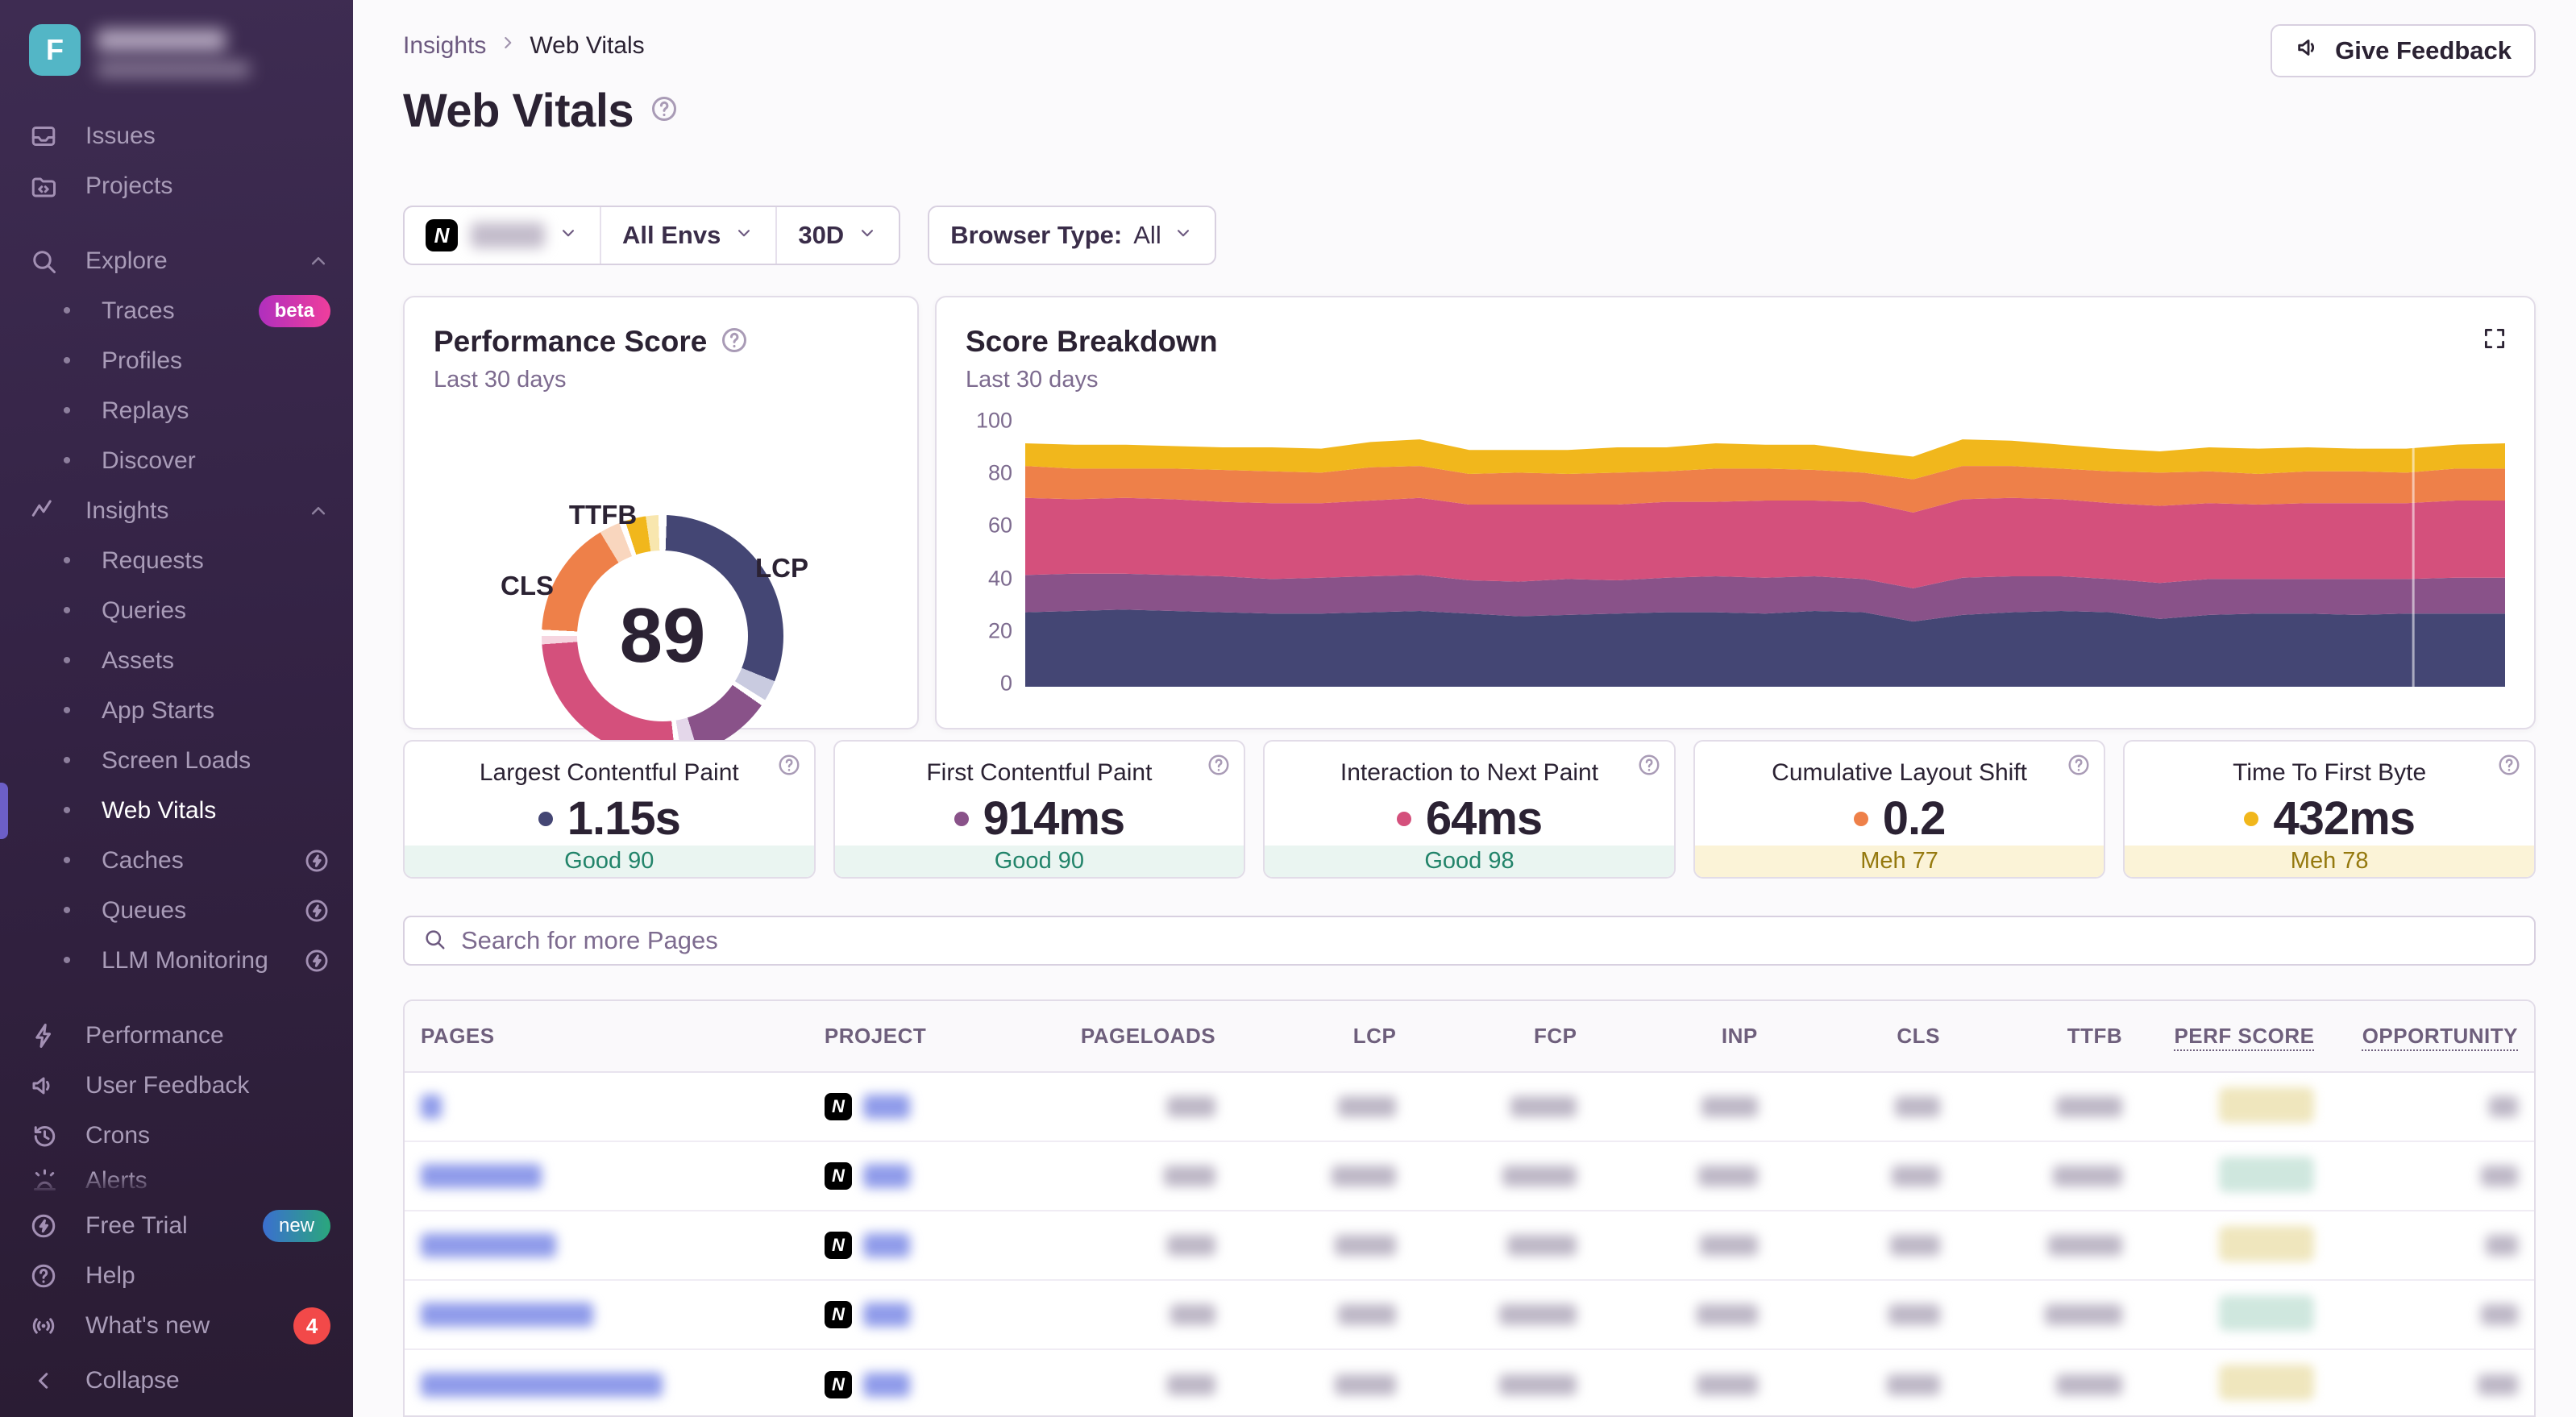  I want to click on breadcrumb-insights: Insights, so click(444, 46).